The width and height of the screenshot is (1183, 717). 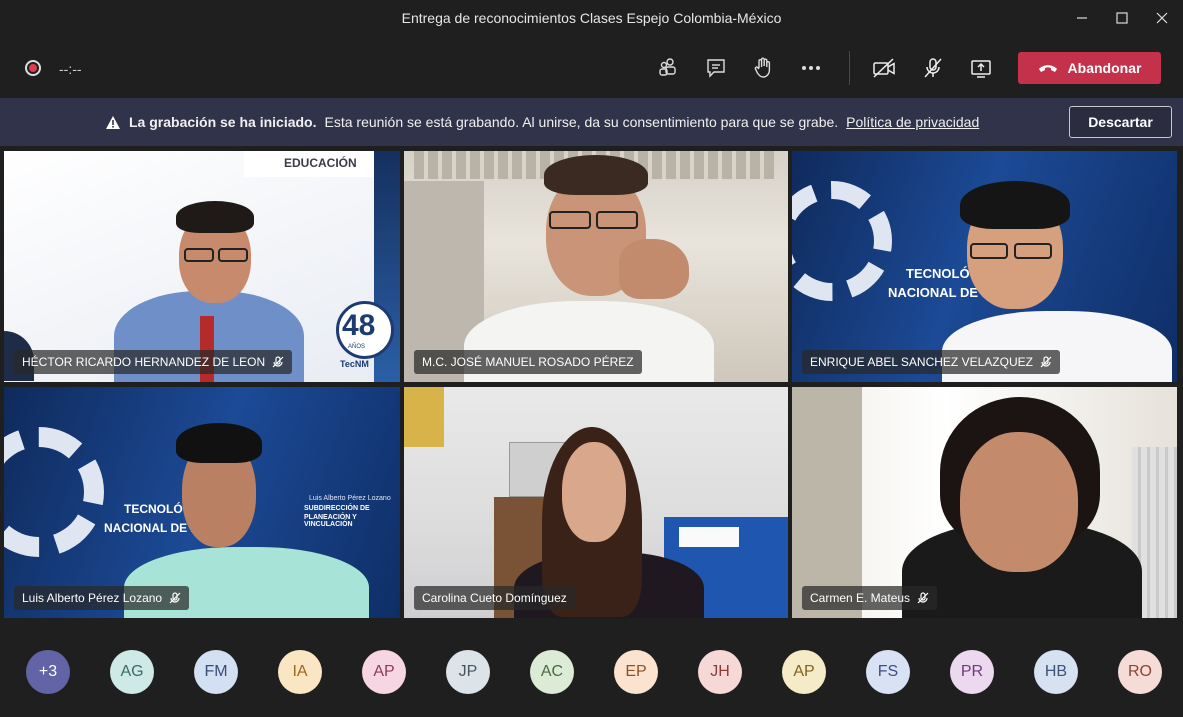 What do you see at coordinates (1047, 68) in the screenshot?
I see `hang-up-icon` at bounding box center [1047, 68].